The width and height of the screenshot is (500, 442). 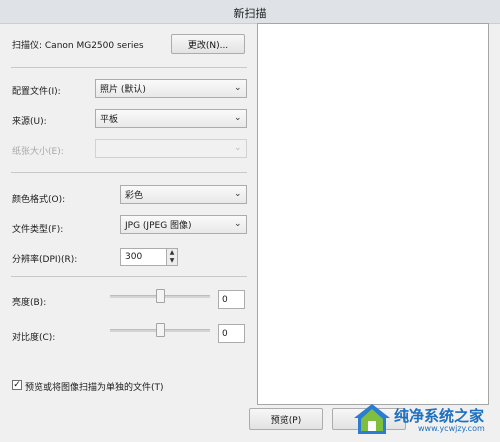 I want to click on file-type-select: JPG (JPEG 图像) ⌄, so click(x=183, y=224).